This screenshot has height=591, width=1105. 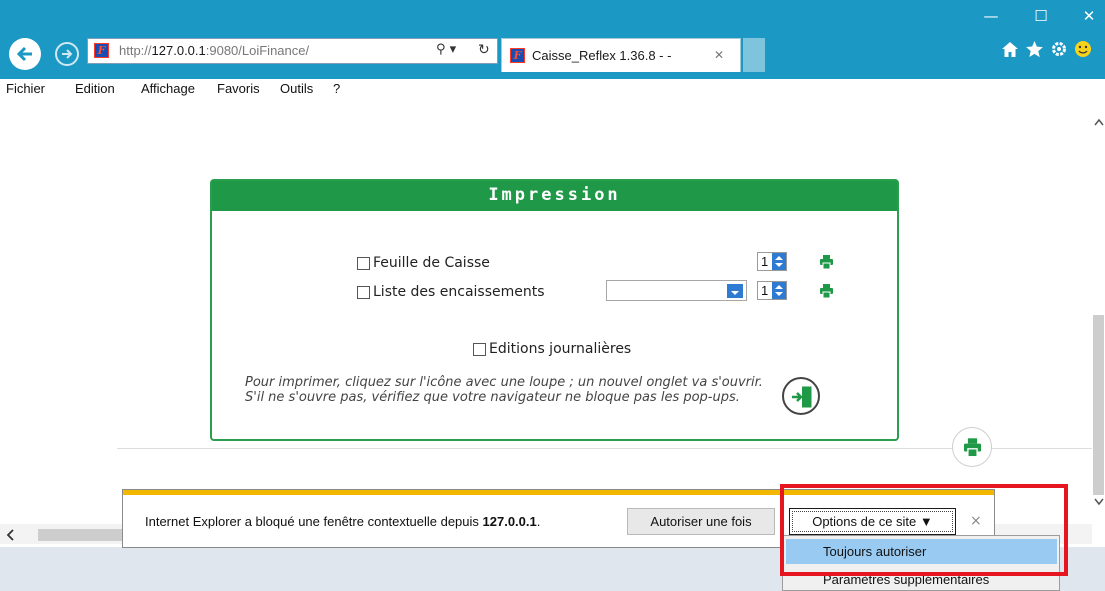 I want to click on menu-outils: Outils, so click(x=296, y=88).